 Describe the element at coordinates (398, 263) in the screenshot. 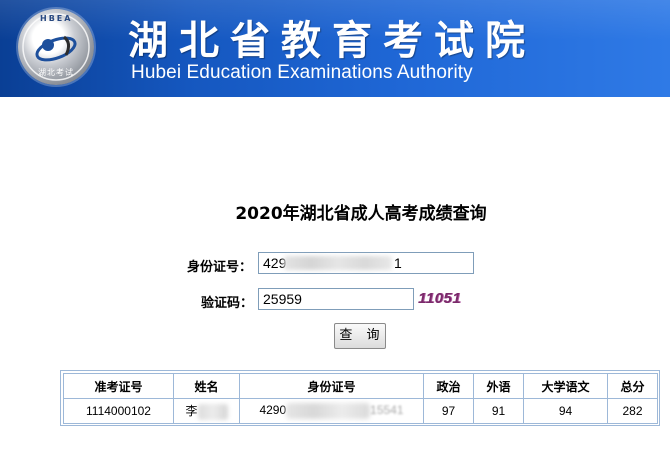

I see `id-number-suffix: 1` at that location.